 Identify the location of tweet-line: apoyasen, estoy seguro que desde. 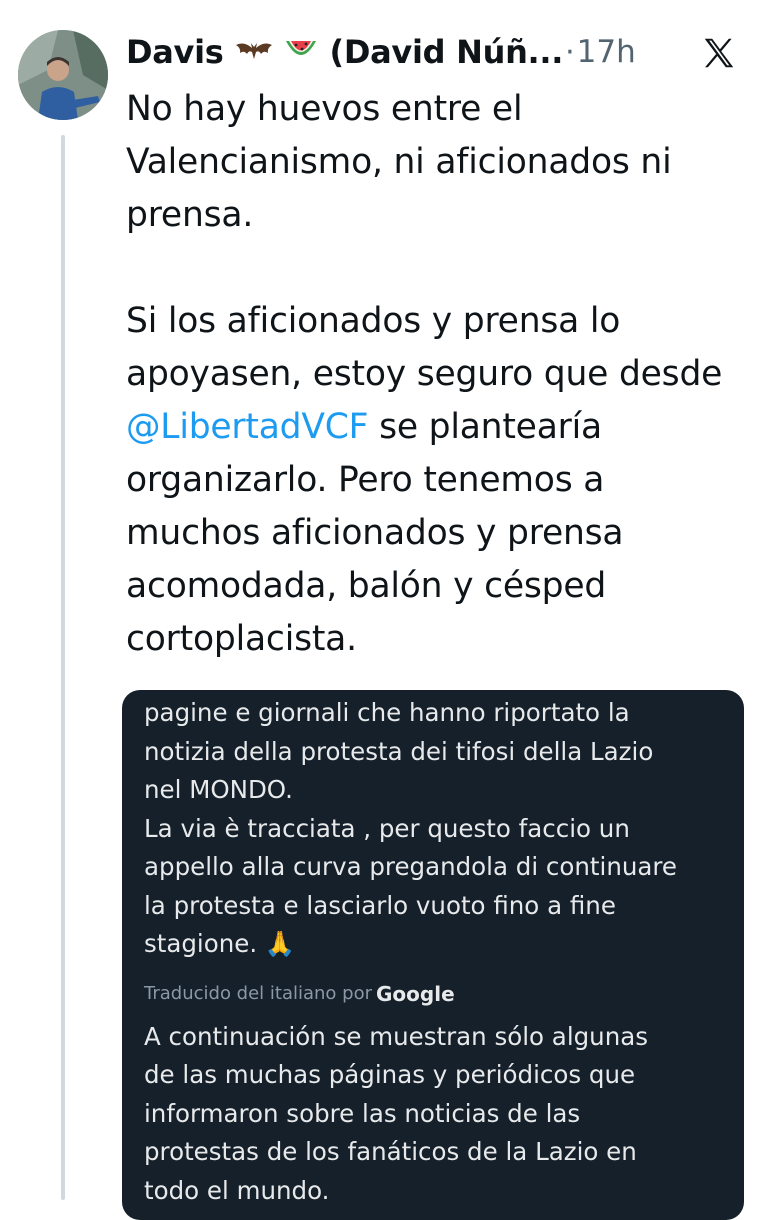
(424, 374).